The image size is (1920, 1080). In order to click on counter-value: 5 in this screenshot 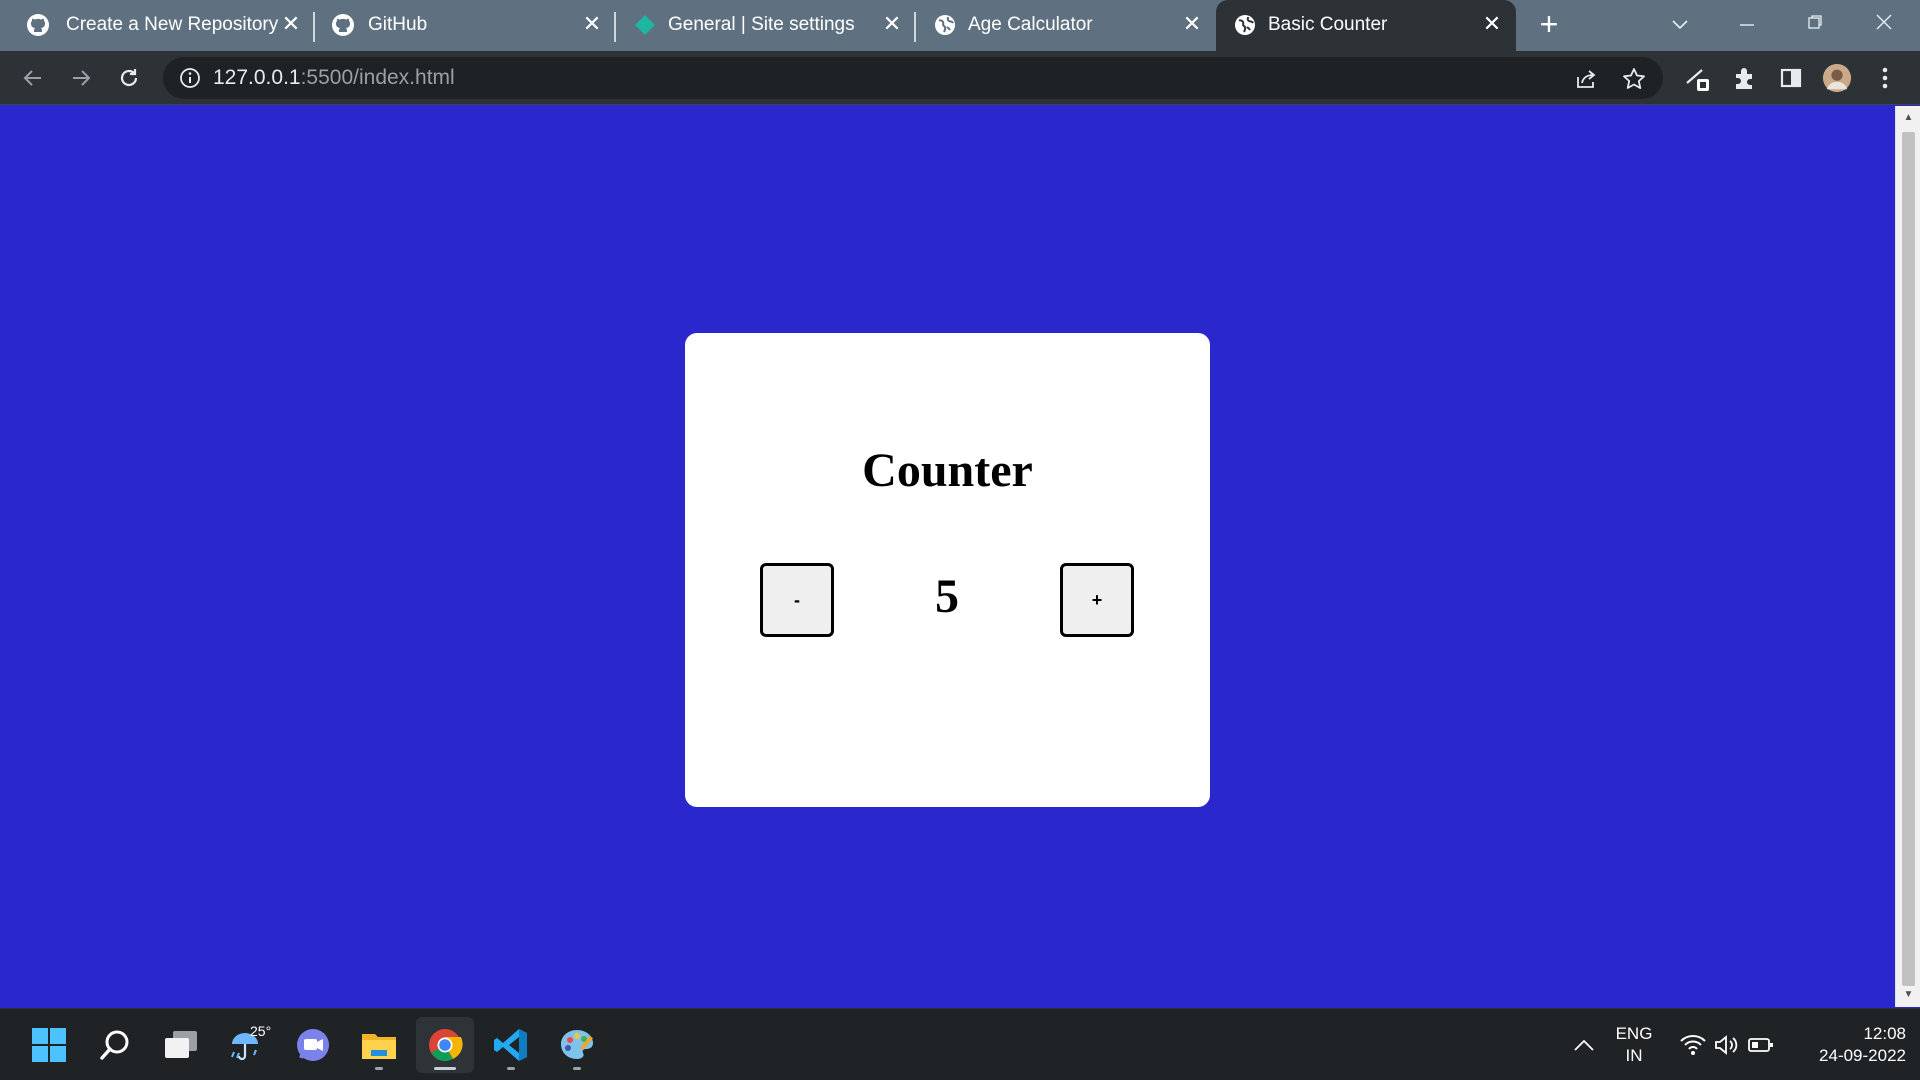, I will do `click(947, 596)`.